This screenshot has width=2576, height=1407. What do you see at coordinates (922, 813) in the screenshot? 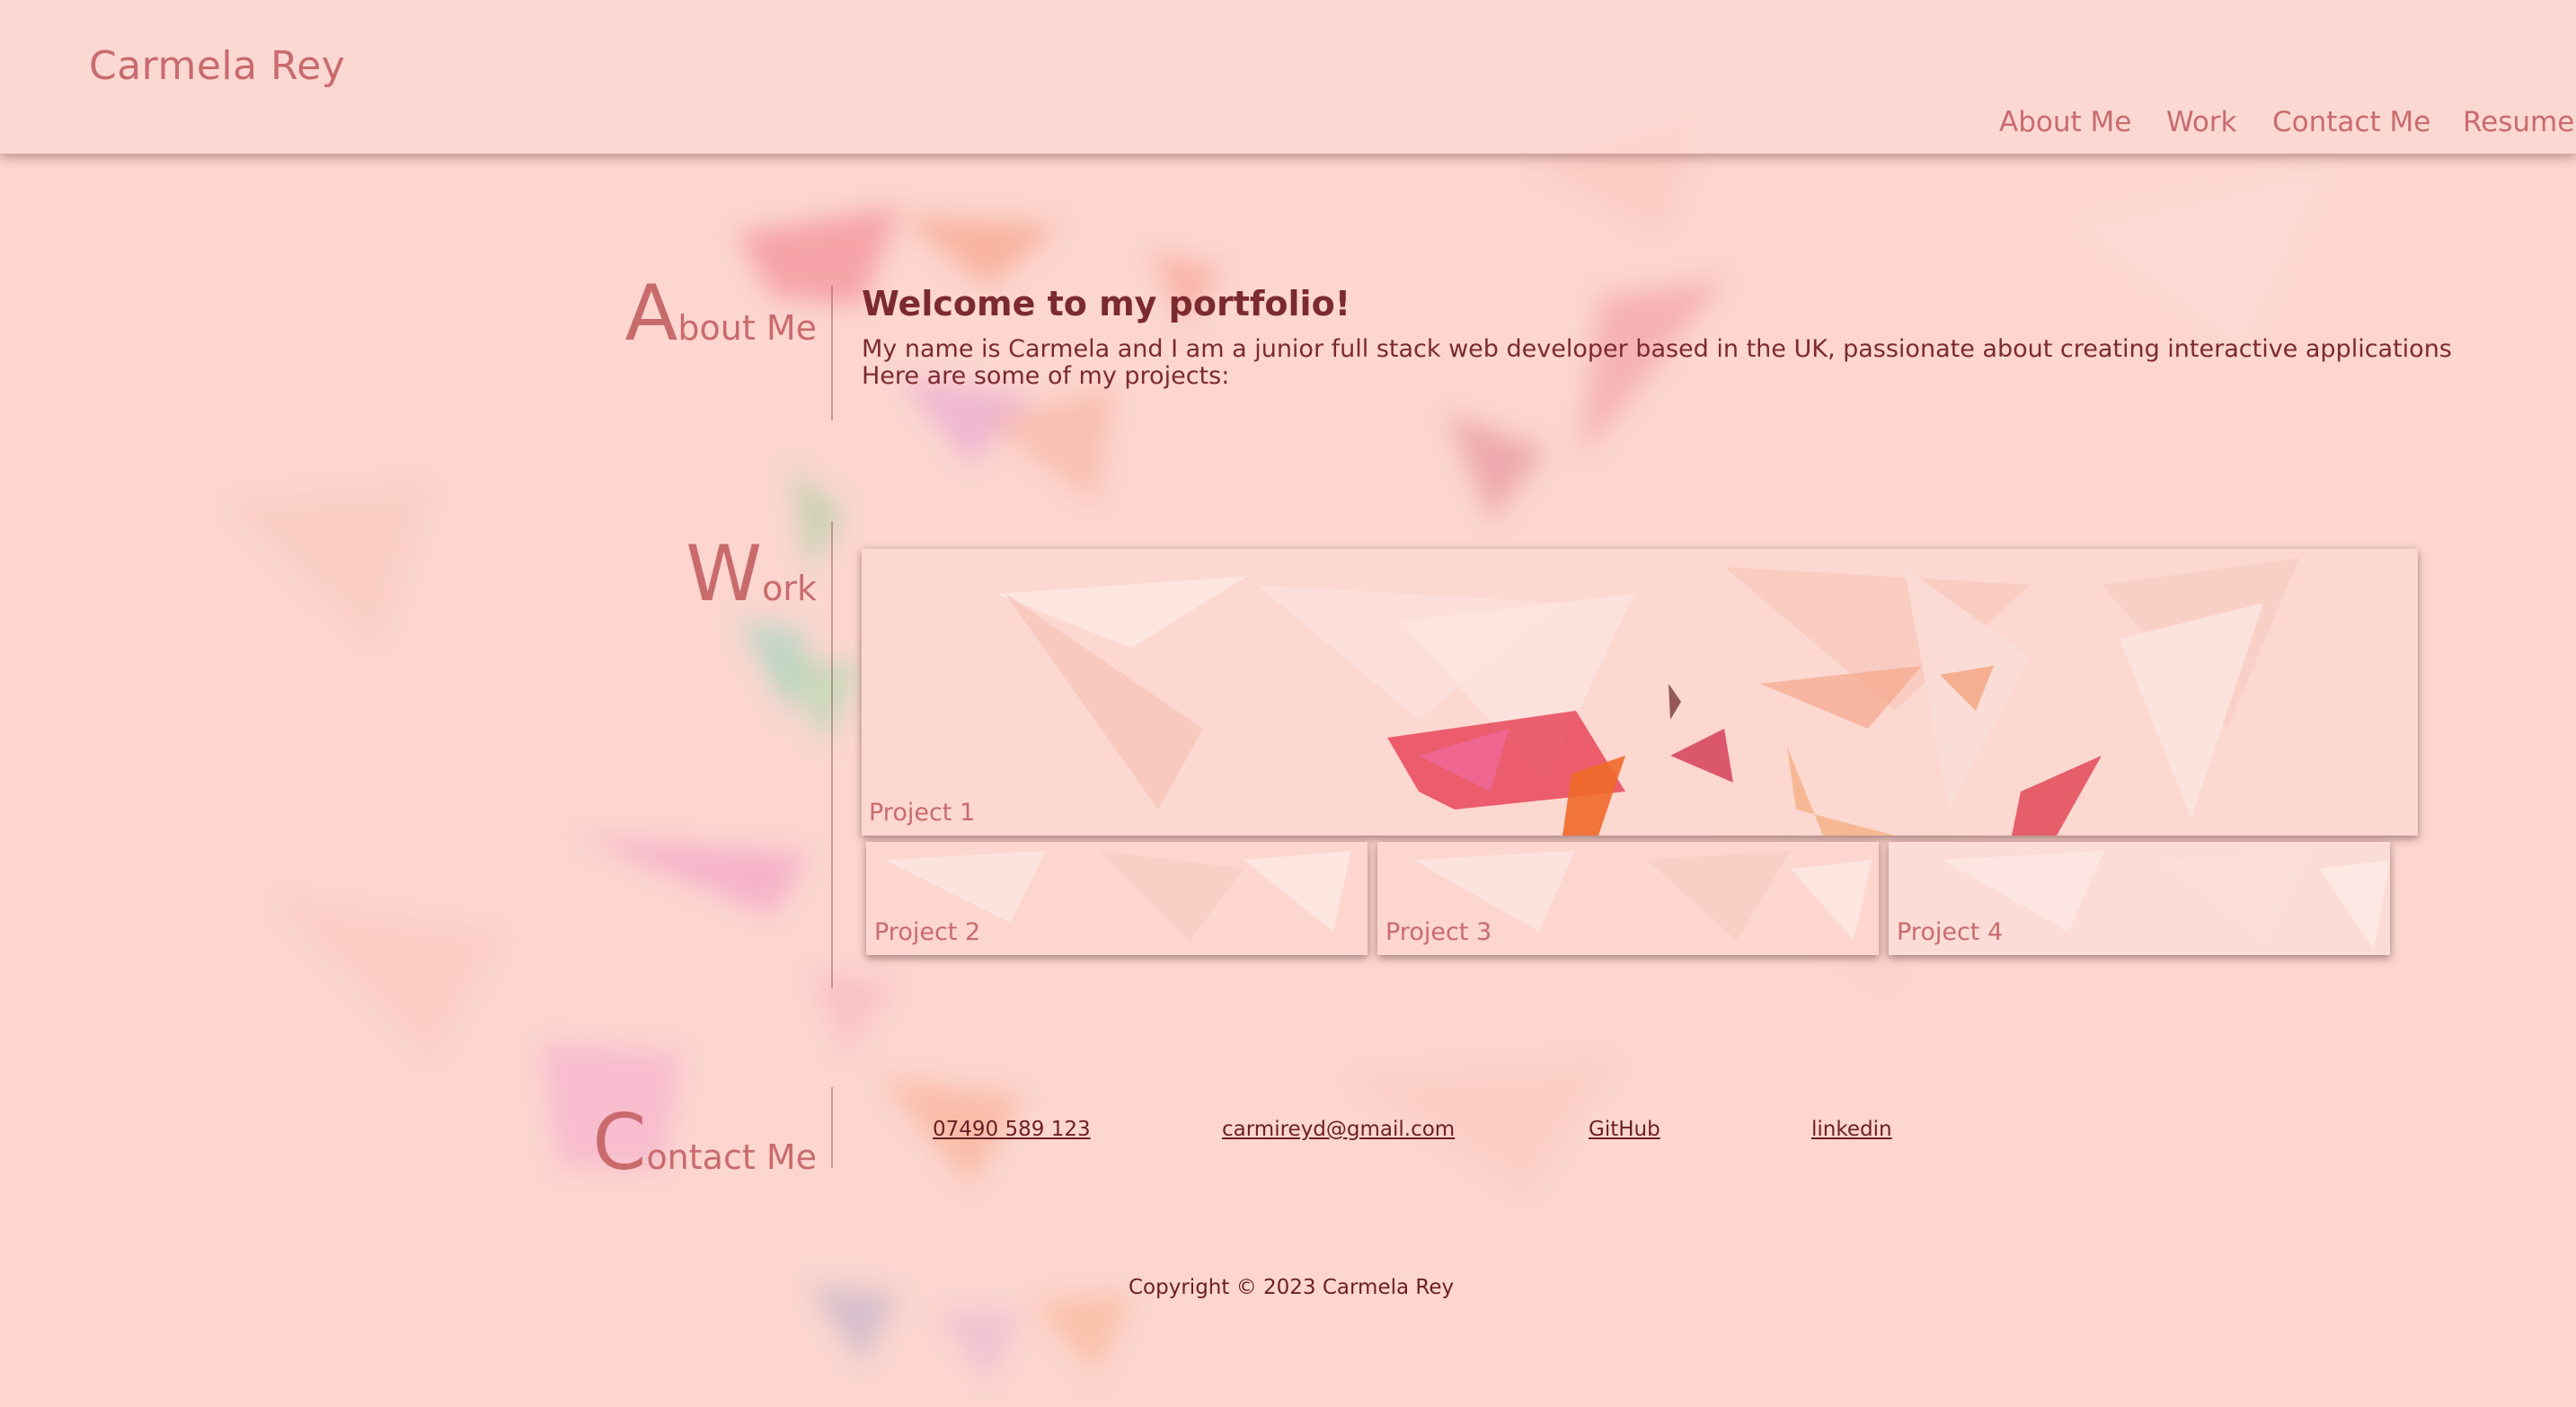
I see `project-1-label: Project 1` at bounding box center [922, 813].